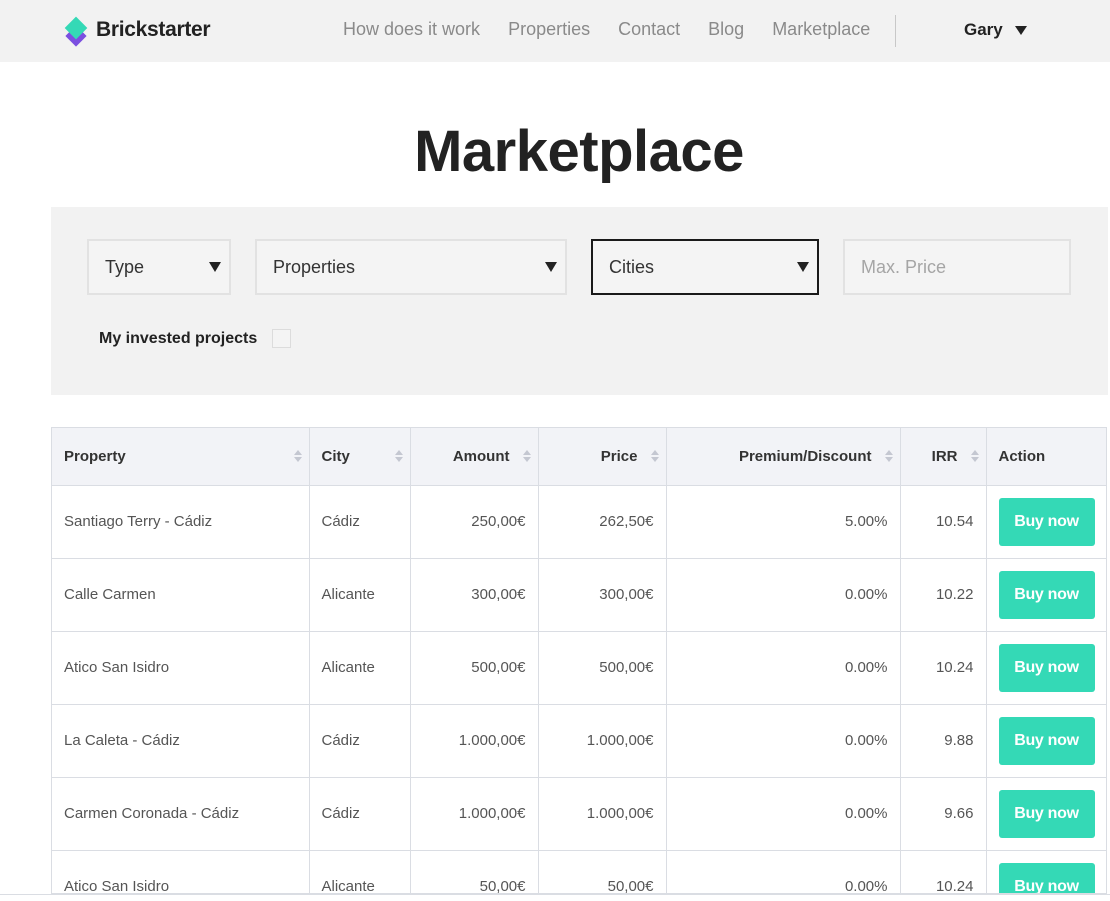 The width and height of the screenshot is (1110, 901). I want to click on type-select-label: Type, so click(125, 266).